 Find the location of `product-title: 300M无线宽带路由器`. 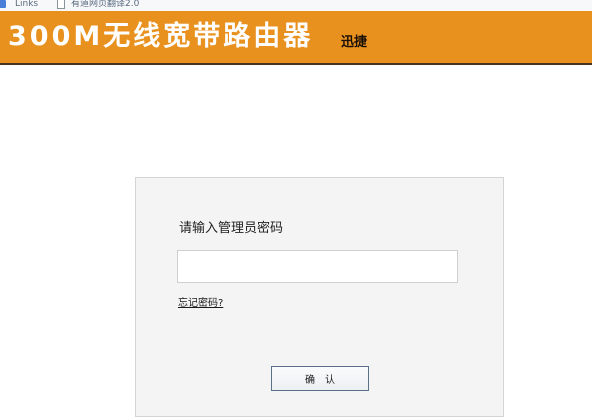

product-title: 300M无线宽带路由器 is located at coordinates (161, 36).